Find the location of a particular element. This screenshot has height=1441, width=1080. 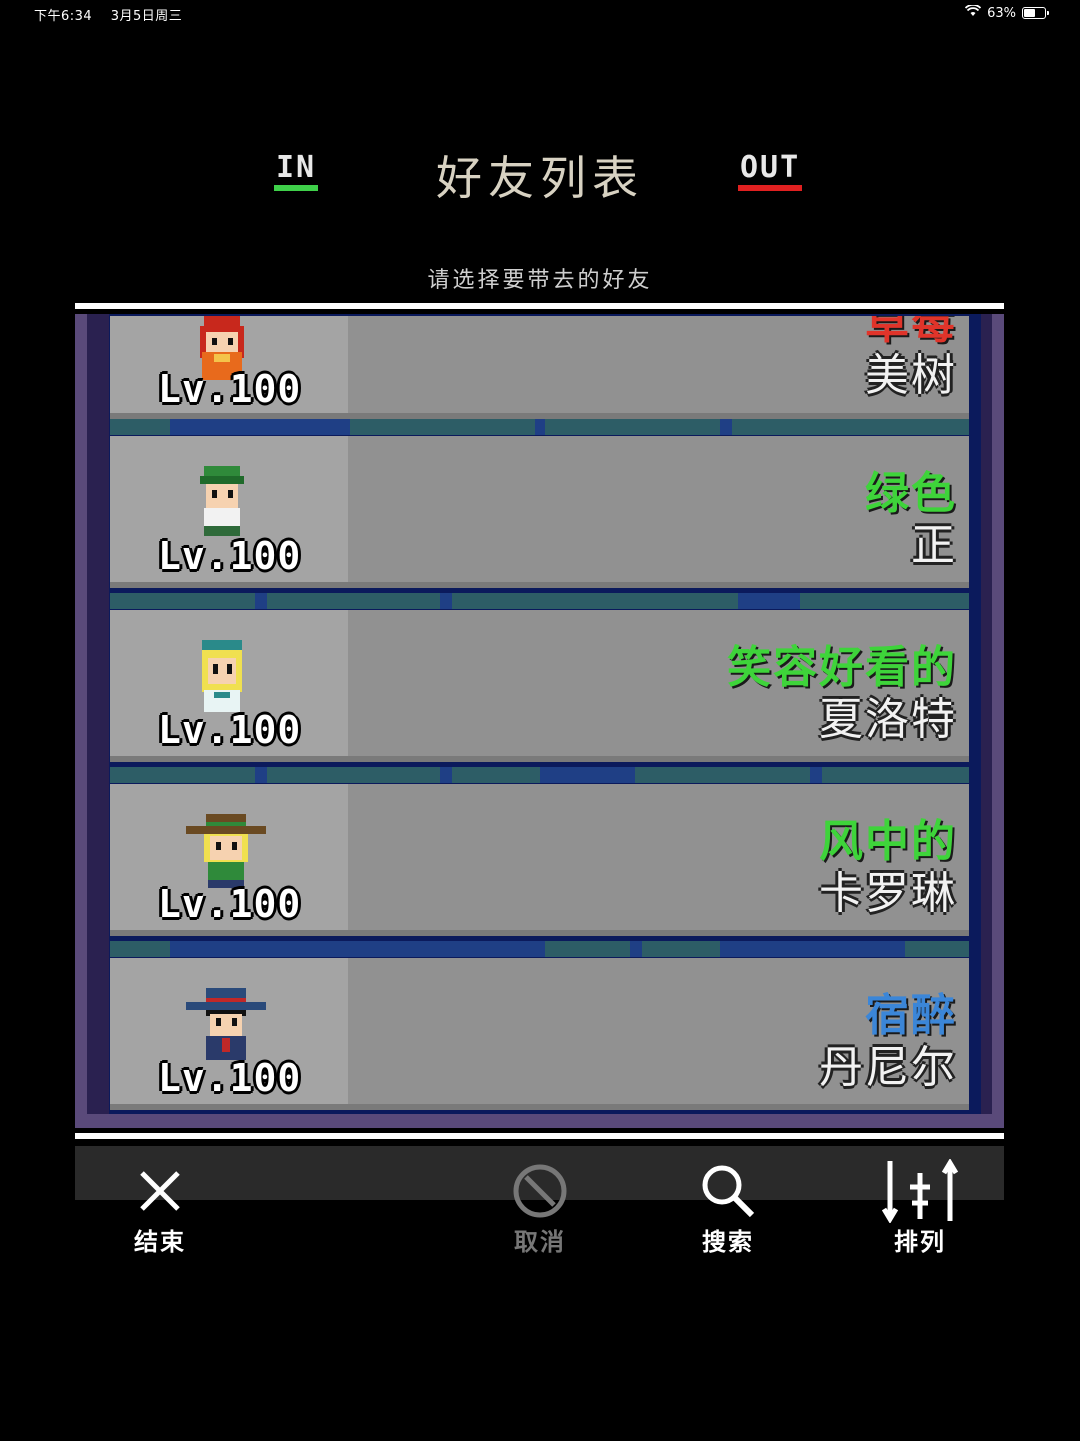

friend-title: 笑容好看的 is located at coordinates (842, 667).